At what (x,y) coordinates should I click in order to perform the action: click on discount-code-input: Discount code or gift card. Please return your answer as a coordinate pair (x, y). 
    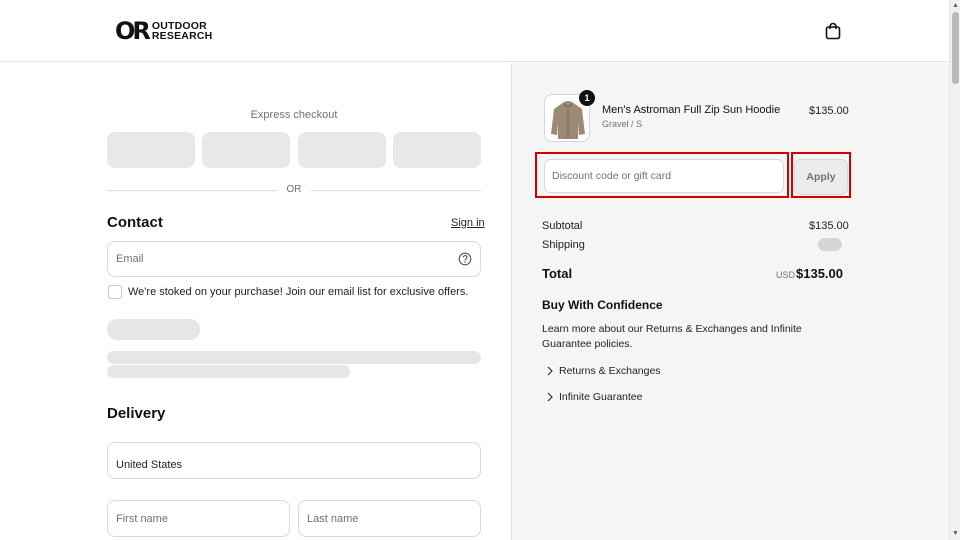
    Looking at the image, I should click on (664, 176).